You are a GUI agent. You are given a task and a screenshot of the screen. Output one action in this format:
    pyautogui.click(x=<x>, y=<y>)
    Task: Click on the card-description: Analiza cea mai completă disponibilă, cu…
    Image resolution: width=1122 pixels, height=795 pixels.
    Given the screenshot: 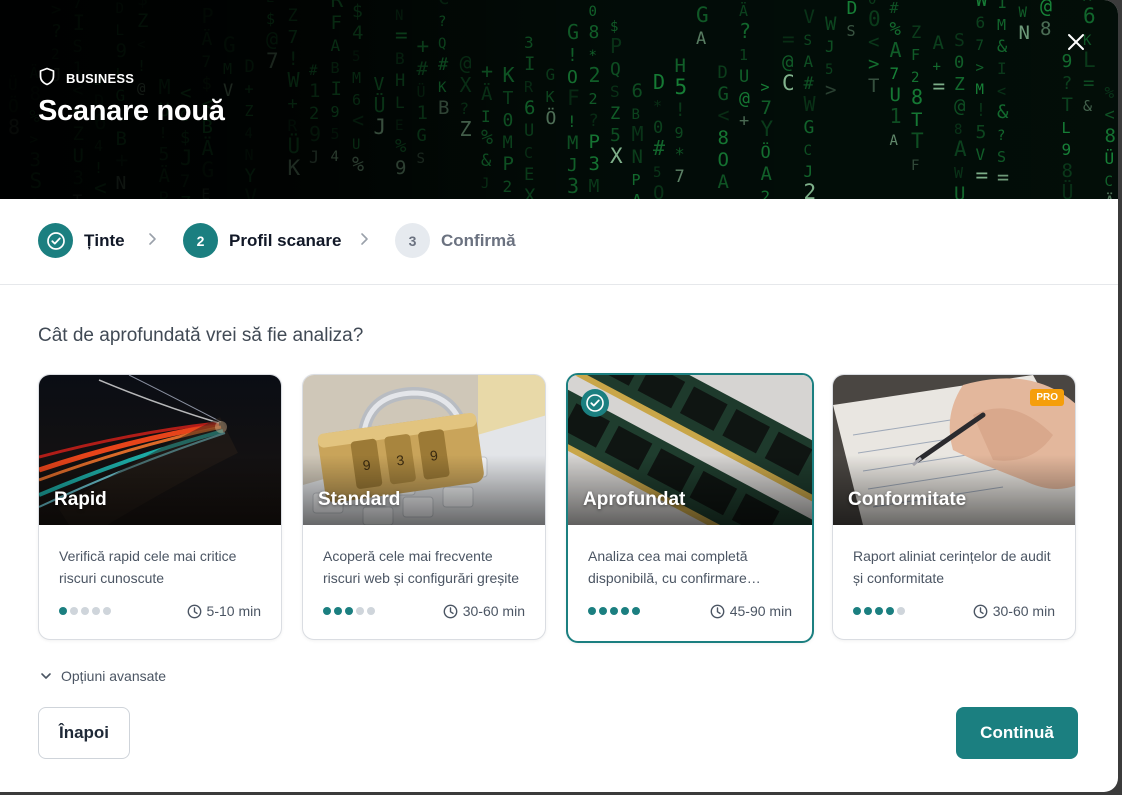 What is the action you would take?
    pyautogui.click(x=668, y=567)
    